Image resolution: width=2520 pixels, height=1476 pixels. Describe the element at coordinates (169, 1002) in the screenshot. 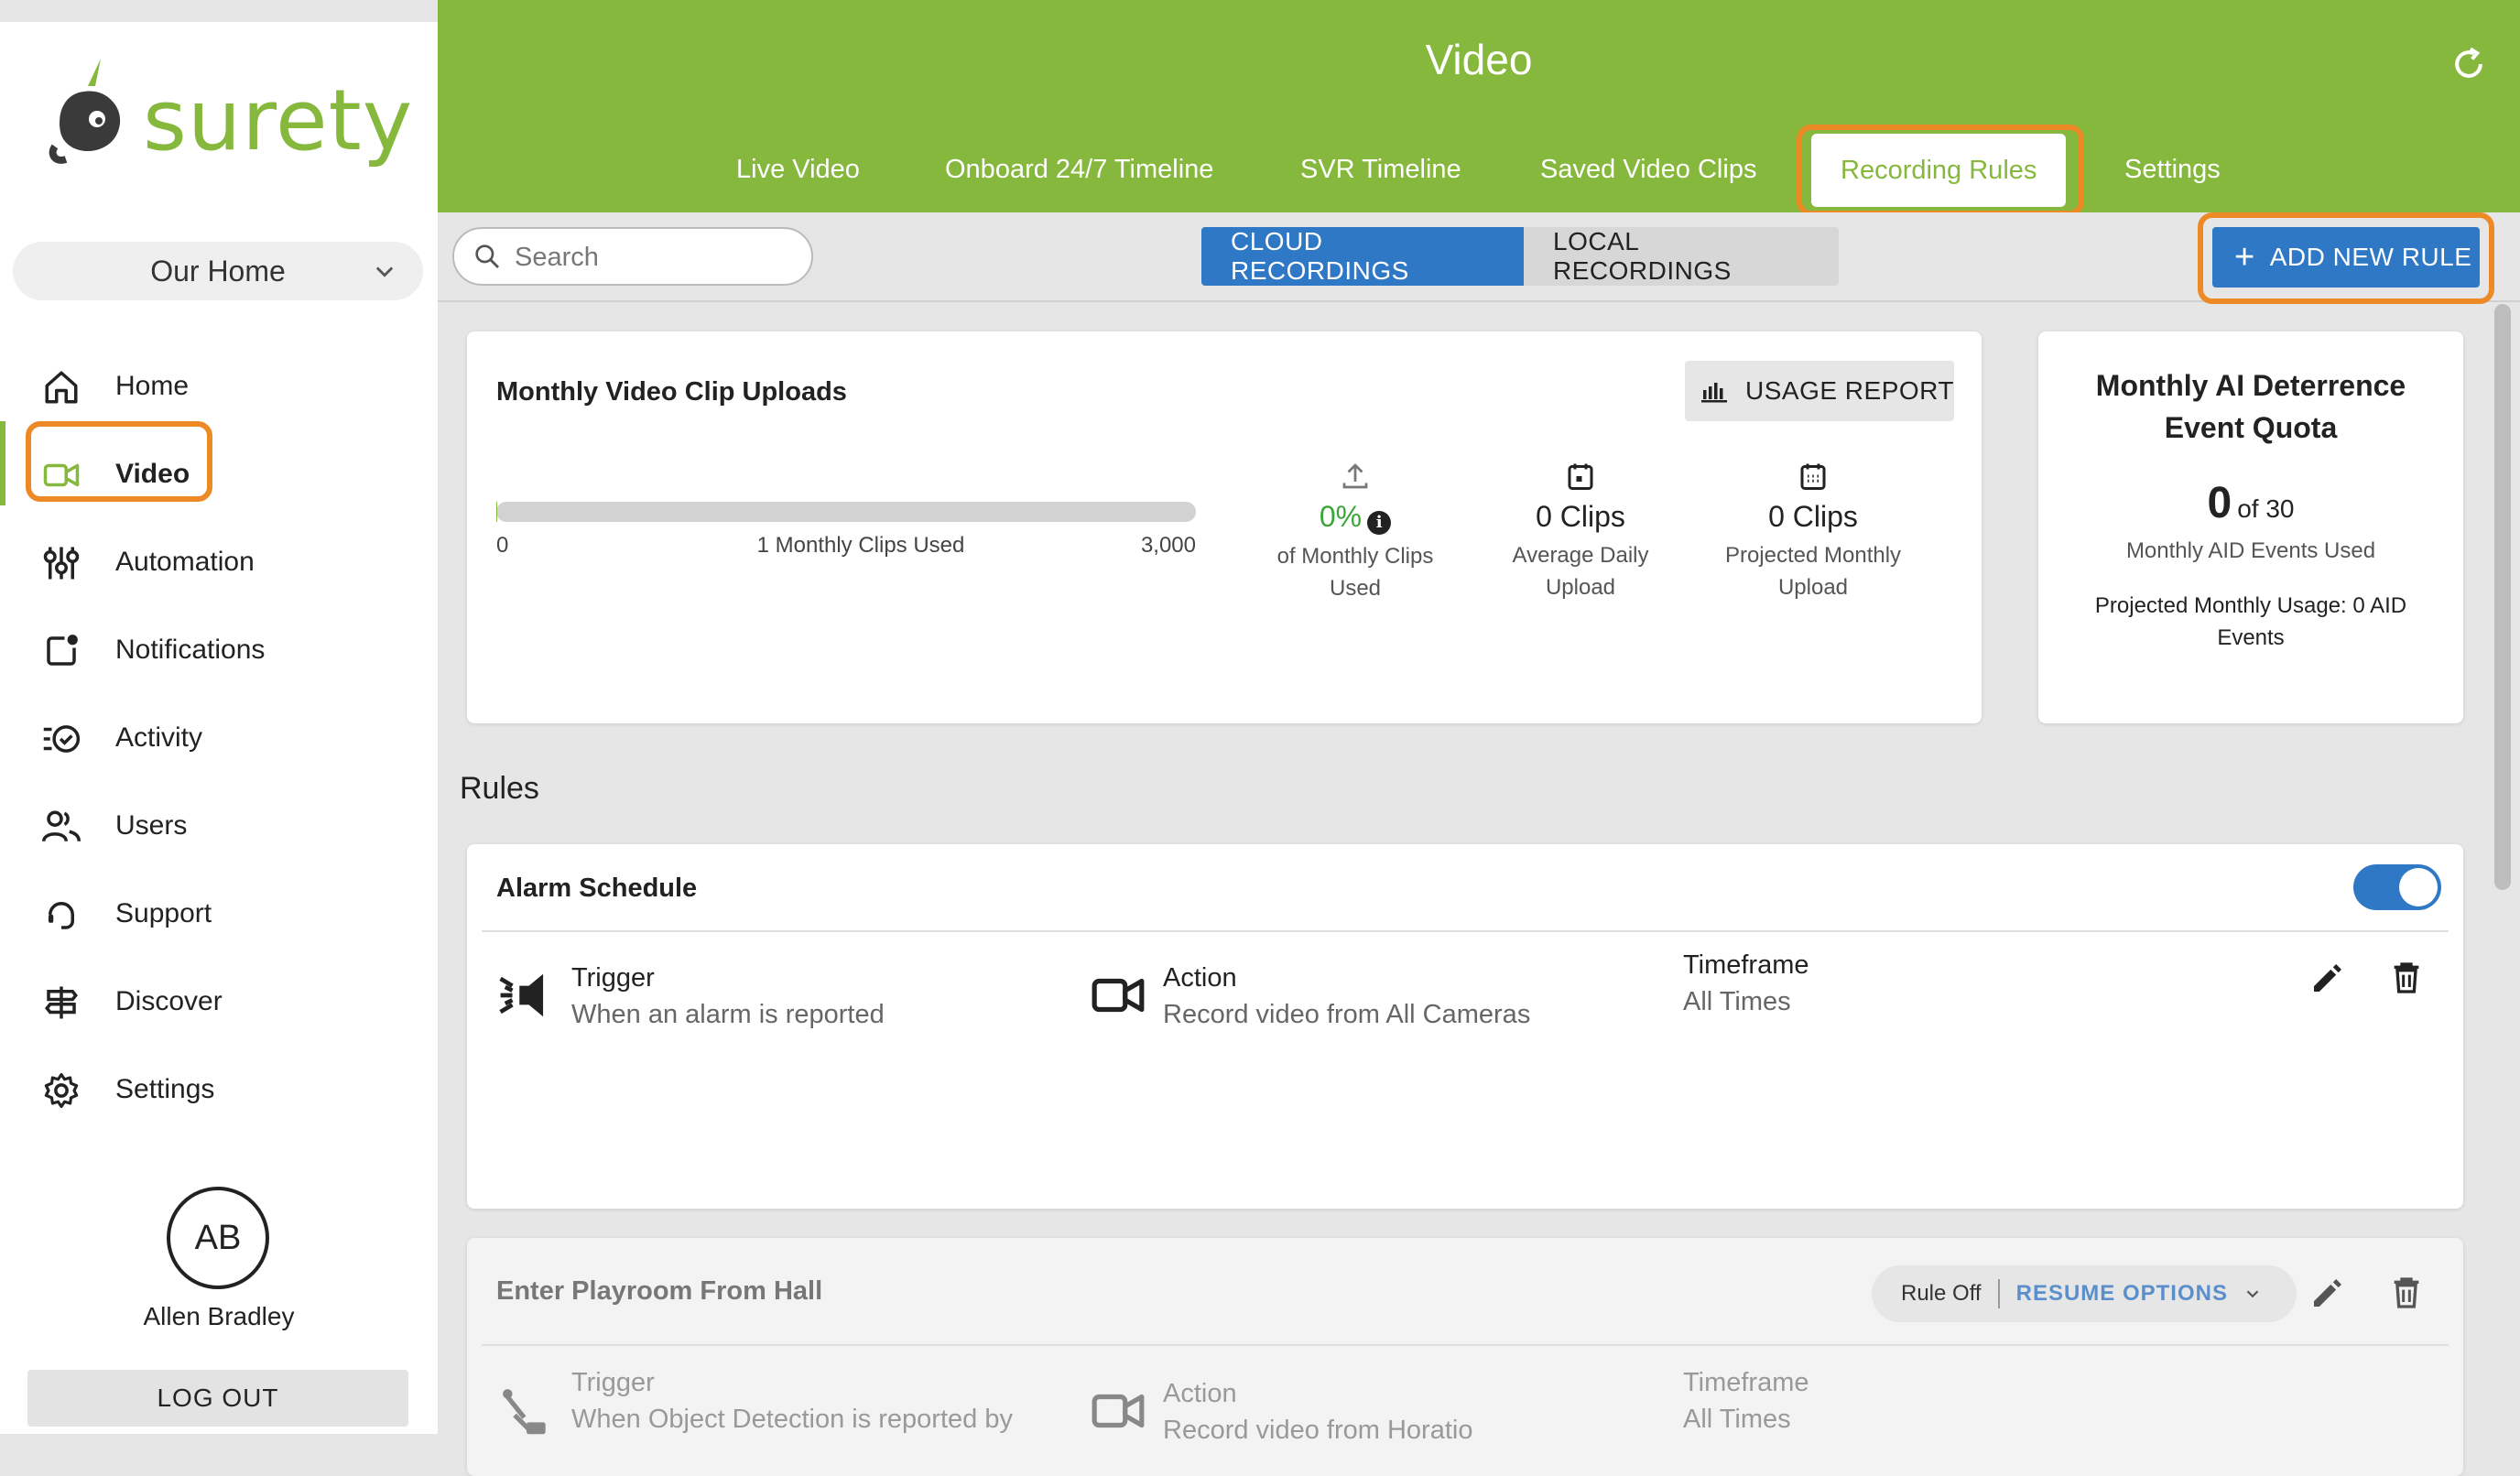

I see `sidebar-item-label: Discover` at that location.